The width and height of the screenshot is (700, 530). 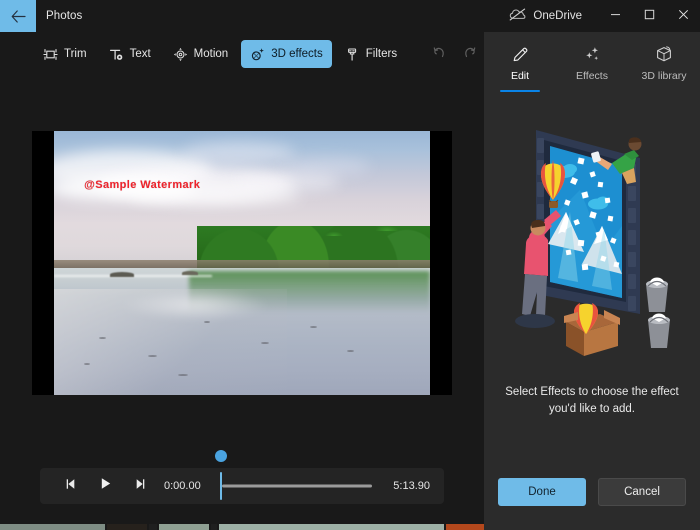 I want to click on toolbar-label-text: Text, so click(x=140, y=54).